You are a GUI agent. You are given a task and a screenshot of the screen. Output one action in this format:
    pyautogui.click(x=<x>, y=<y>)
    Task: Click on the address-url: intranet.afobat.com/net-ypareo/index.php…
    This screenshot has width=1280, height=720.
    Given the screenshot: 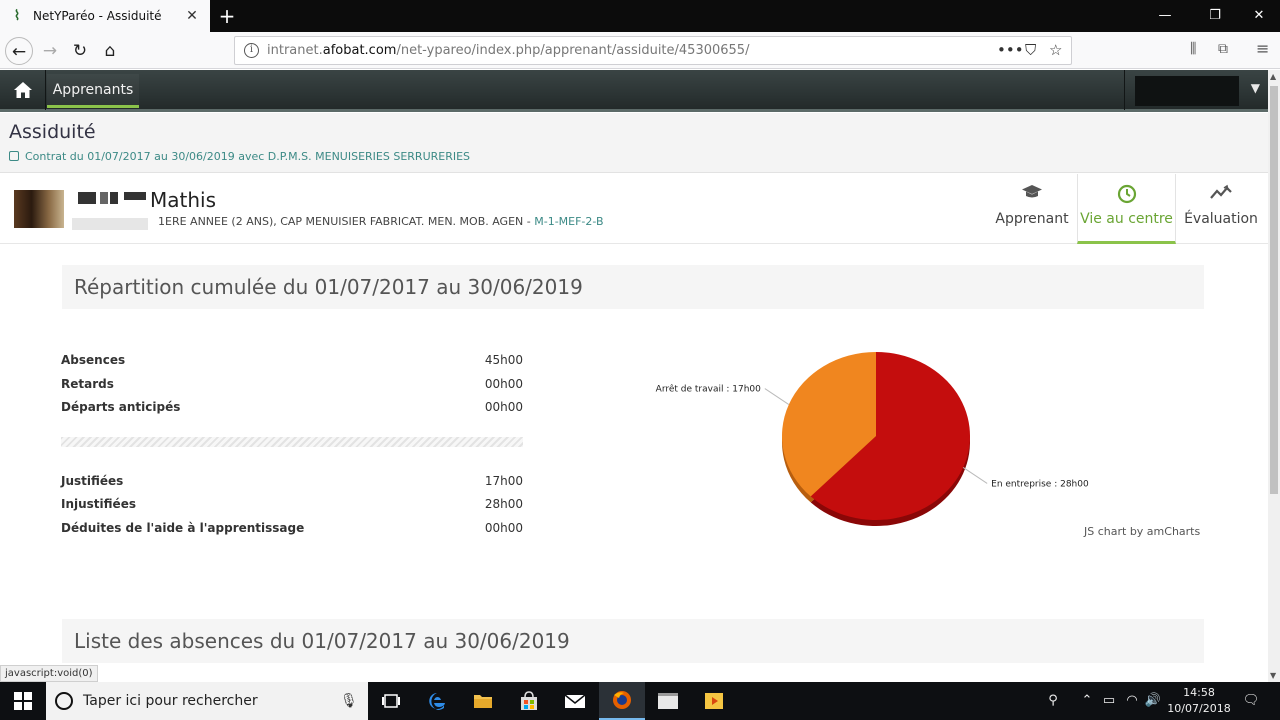 What is the action you would take?
    pyautogui.click(x=508, y=50)
    